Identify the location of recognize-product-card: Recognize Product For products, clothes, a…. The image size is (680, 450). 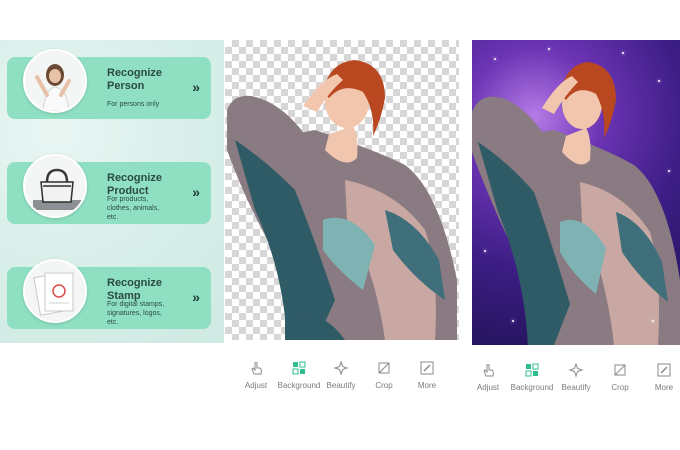
(109, 189).